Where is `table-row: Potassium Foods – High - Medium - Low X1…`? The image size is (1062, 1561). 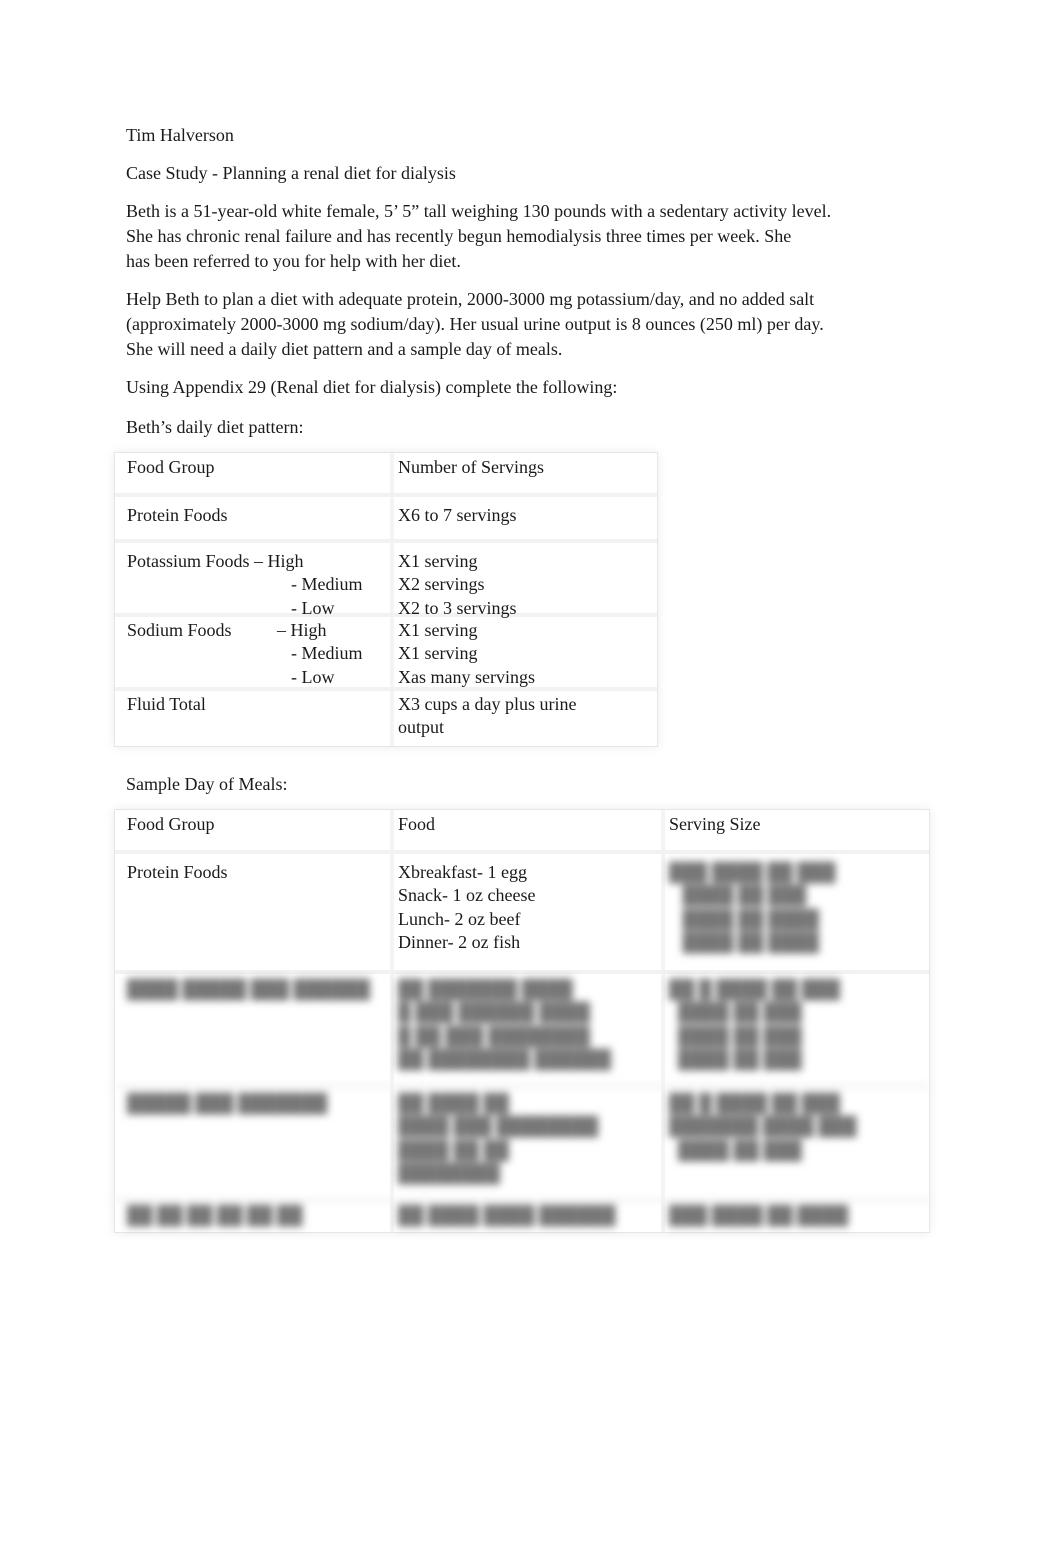
table-row: Potassium Foods – High - Medium - Low X1… is located at coordinates (386, 580).